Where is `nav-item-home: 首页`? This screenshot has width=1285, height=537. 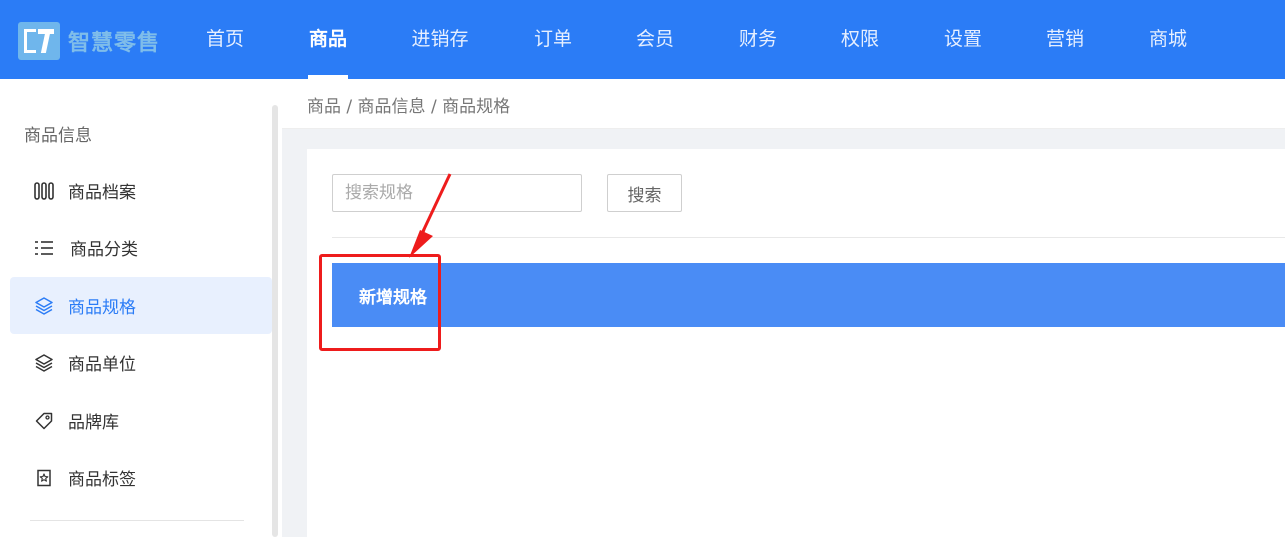 nav-item-home: 首页 is located at coordinates (225, 39).